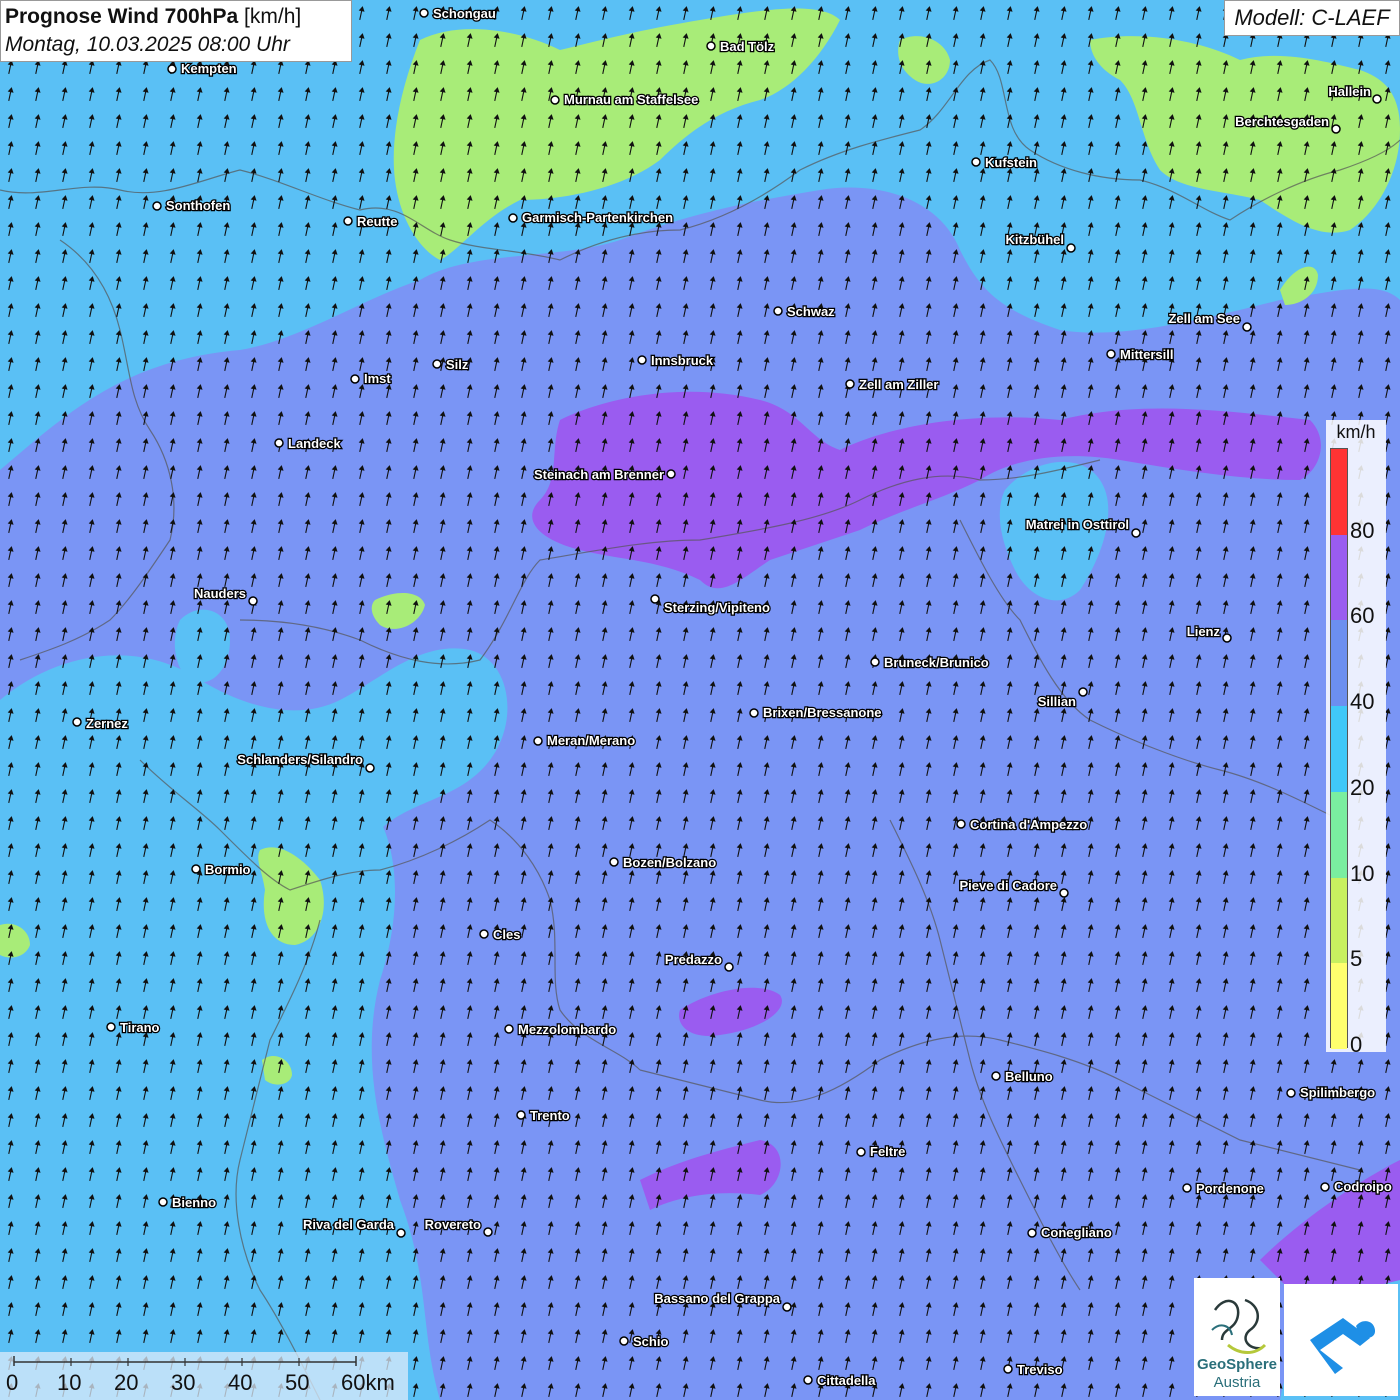 The image size is (1400, 1400). What do you see at coordinates (12, 1382) in the screenshot?
I see `scale-label-0: 0` at bounding box center [12, 1382].